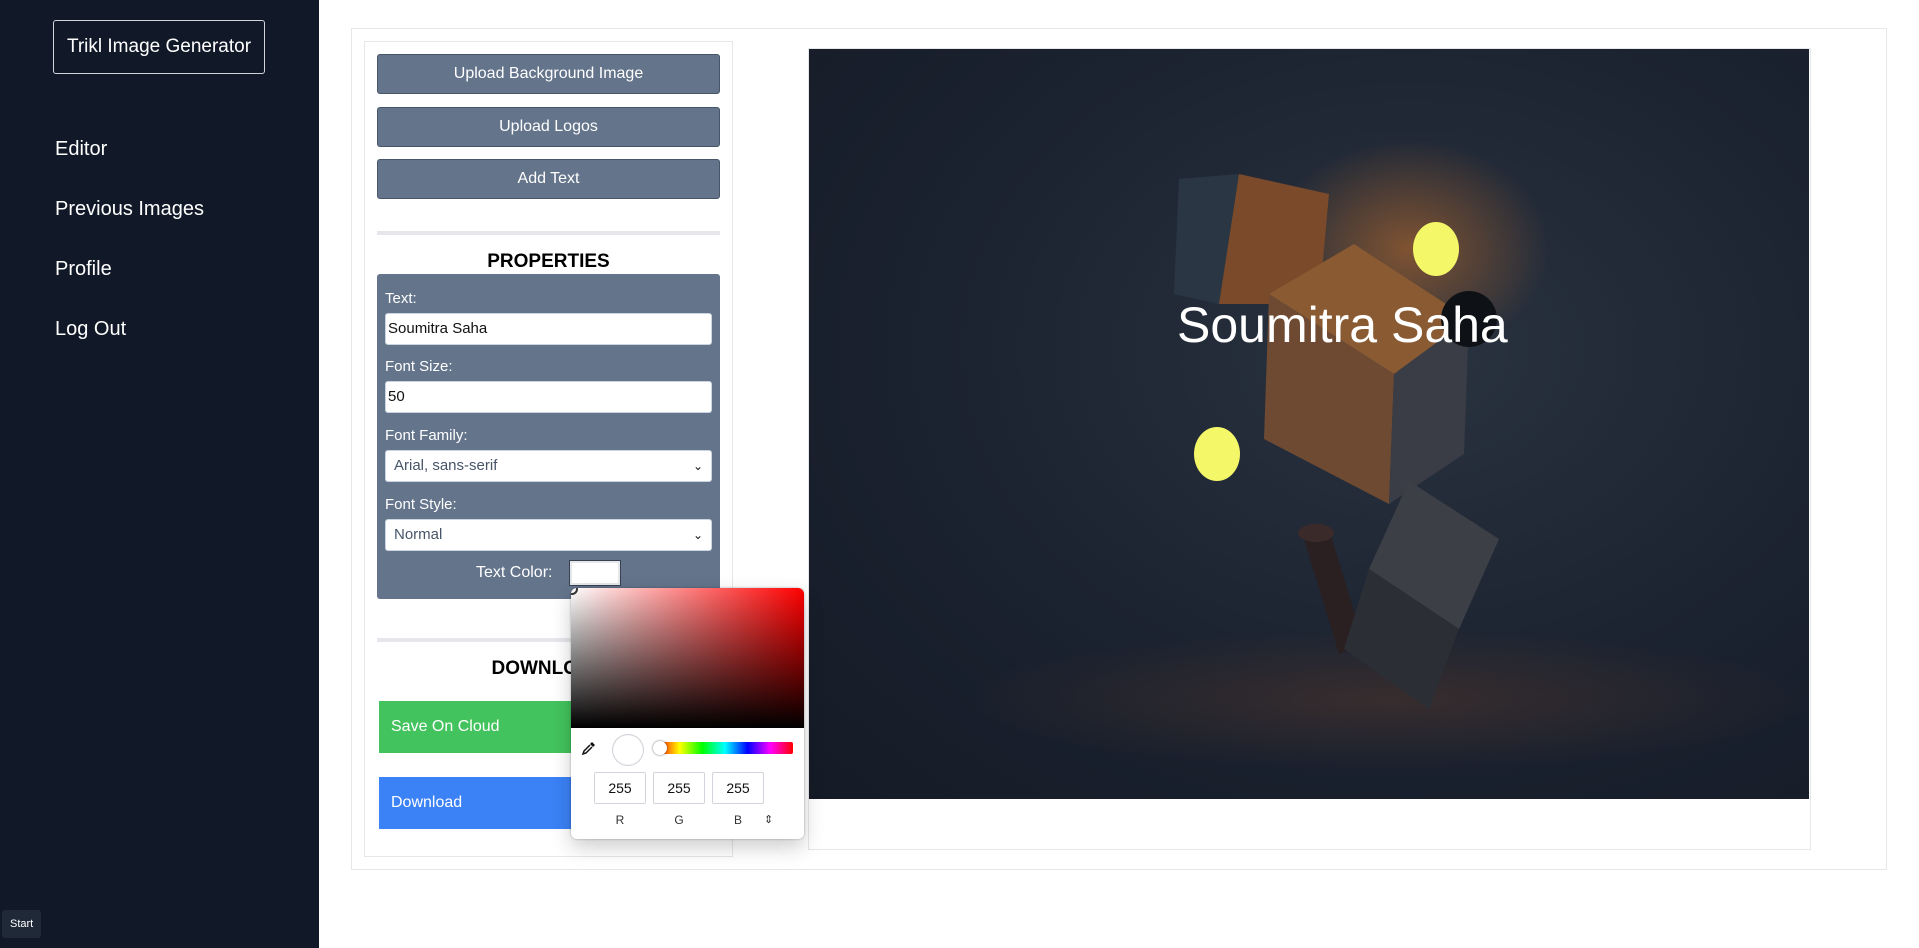 The width and height of the screenshot is (1919, 948). I want to click on saturation-cursor, so click(574, 591).